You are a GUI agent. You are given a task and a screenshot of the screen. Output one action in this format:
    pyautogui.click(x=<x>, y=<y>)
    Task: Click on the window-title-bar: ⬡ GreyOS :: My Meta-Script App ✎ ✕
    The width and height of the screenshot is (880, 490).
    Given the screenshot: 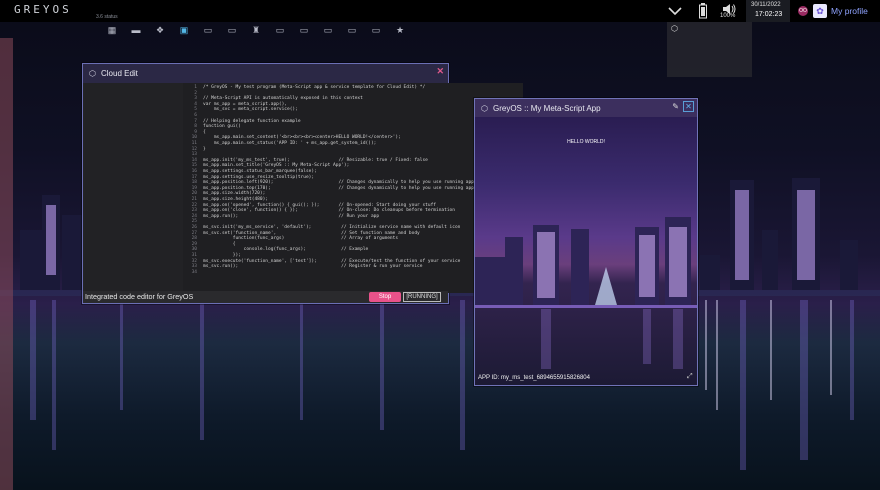 What is the action you would take?
    pyautogui.click(x=586, y=108)
    